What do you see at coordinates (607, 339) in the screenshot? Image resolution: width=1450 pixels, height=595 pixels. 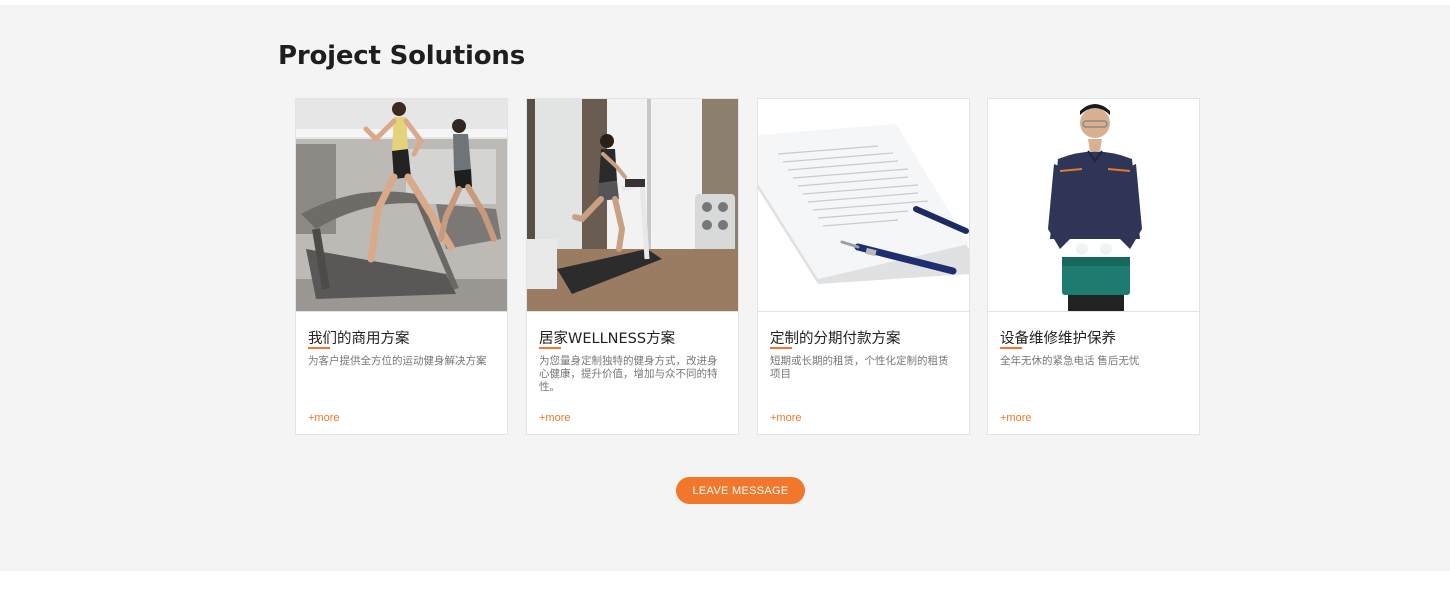 I see `card-title: 居家WELLNESS方案` at bounding box center [607, 339].